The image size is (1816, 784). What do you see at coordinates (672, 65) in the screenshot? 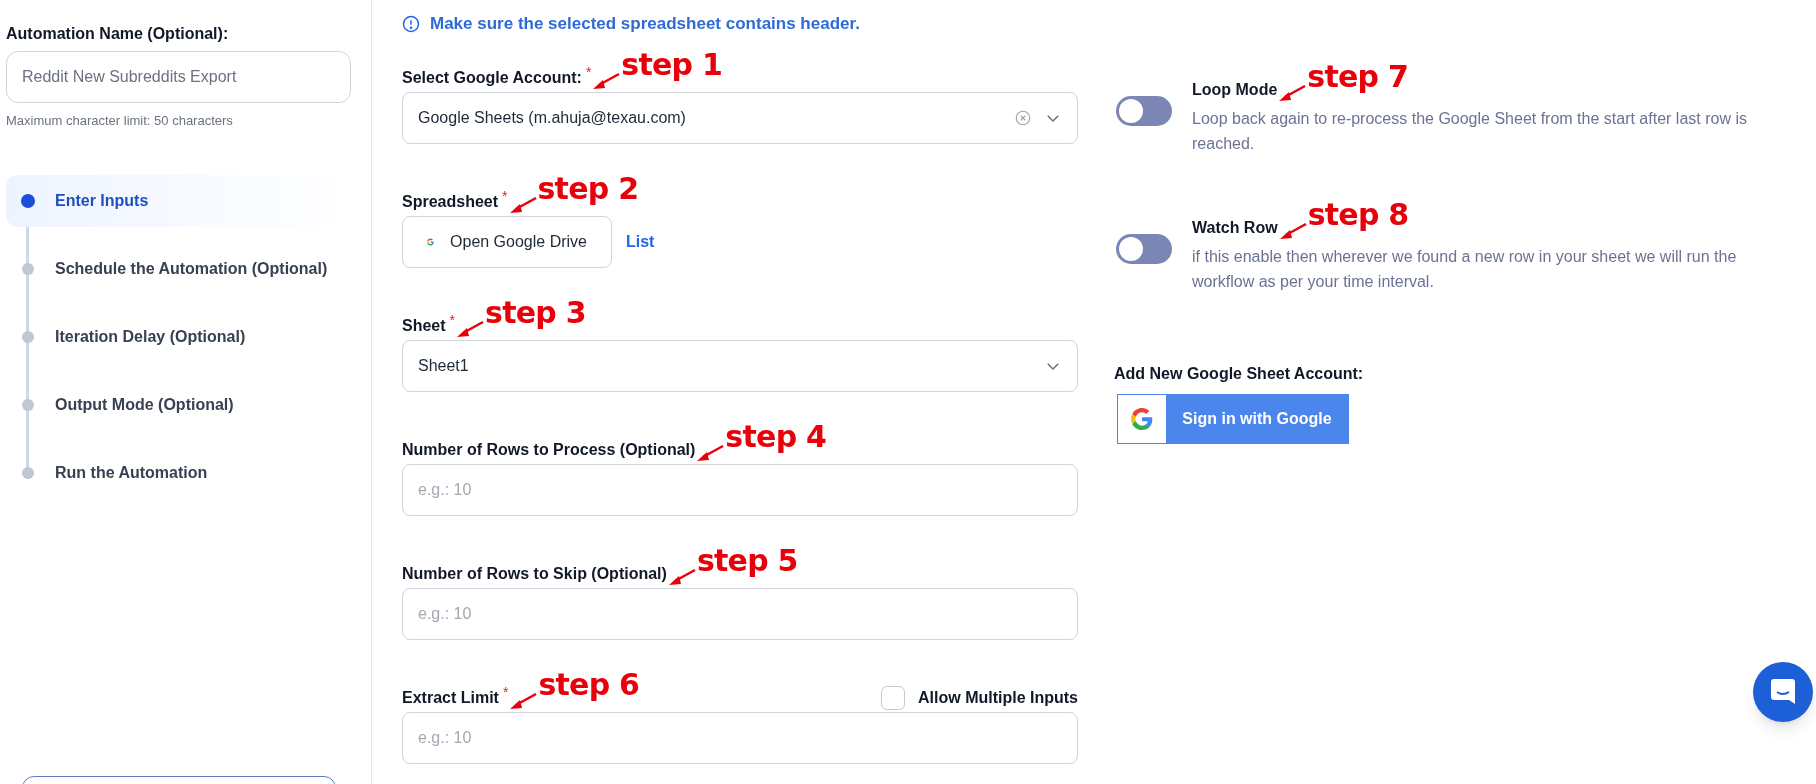
I see `step-annotation: step 1` at bounding box center [672, 65].